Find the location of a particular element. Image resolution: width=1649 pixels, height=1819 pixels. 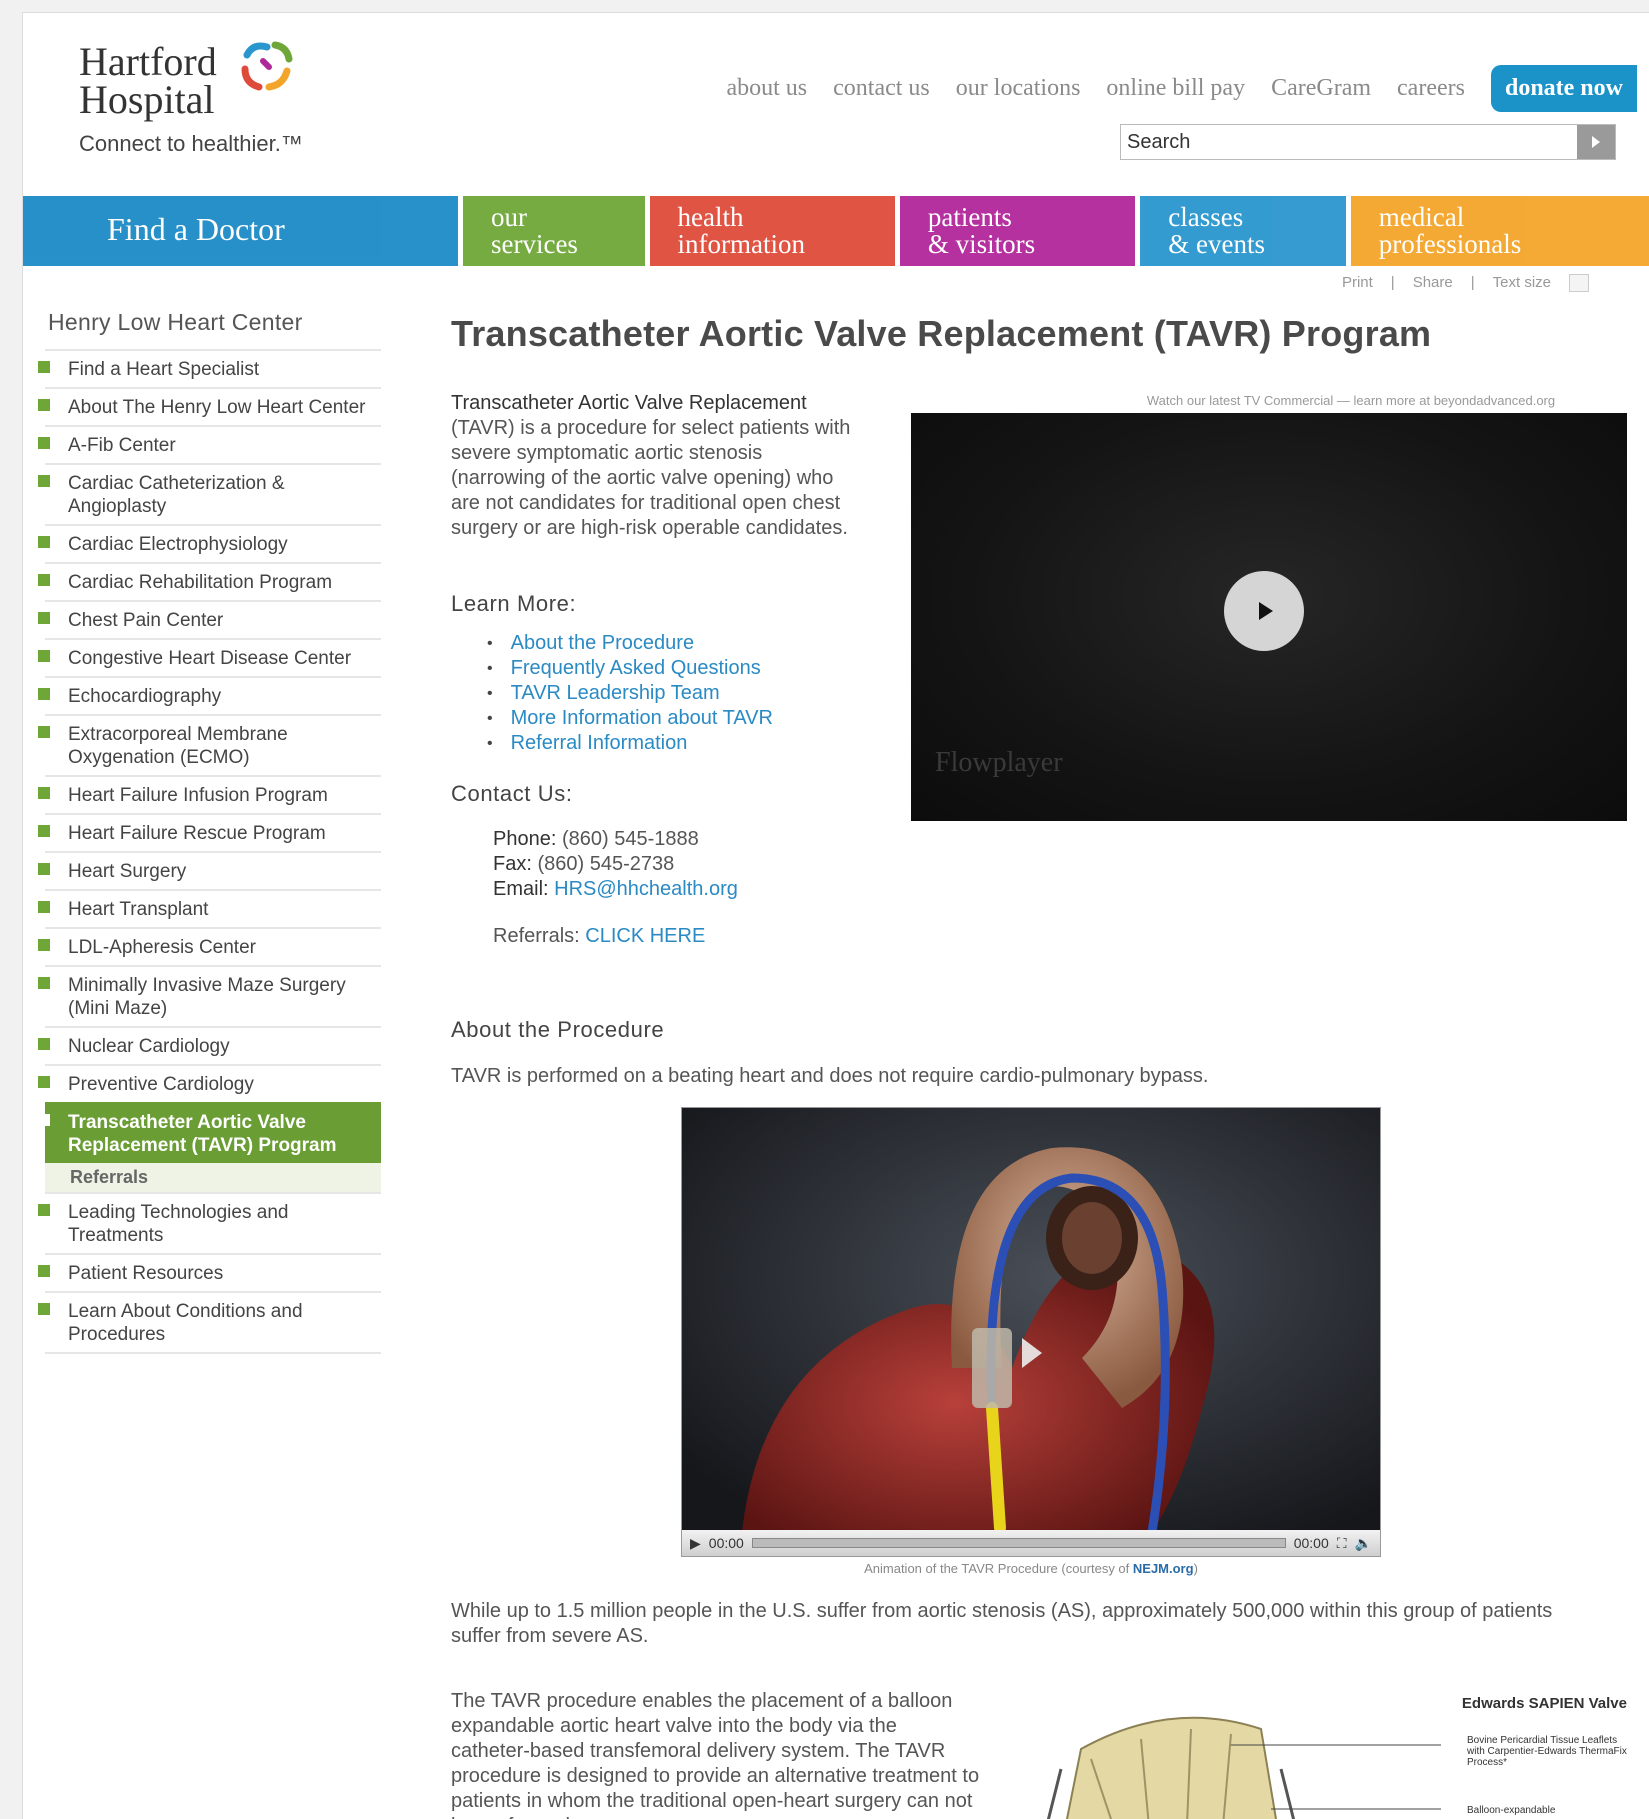

sidebar-item: Cardiac Catheterization & Angioplasty is located at coordinates (209, 493).